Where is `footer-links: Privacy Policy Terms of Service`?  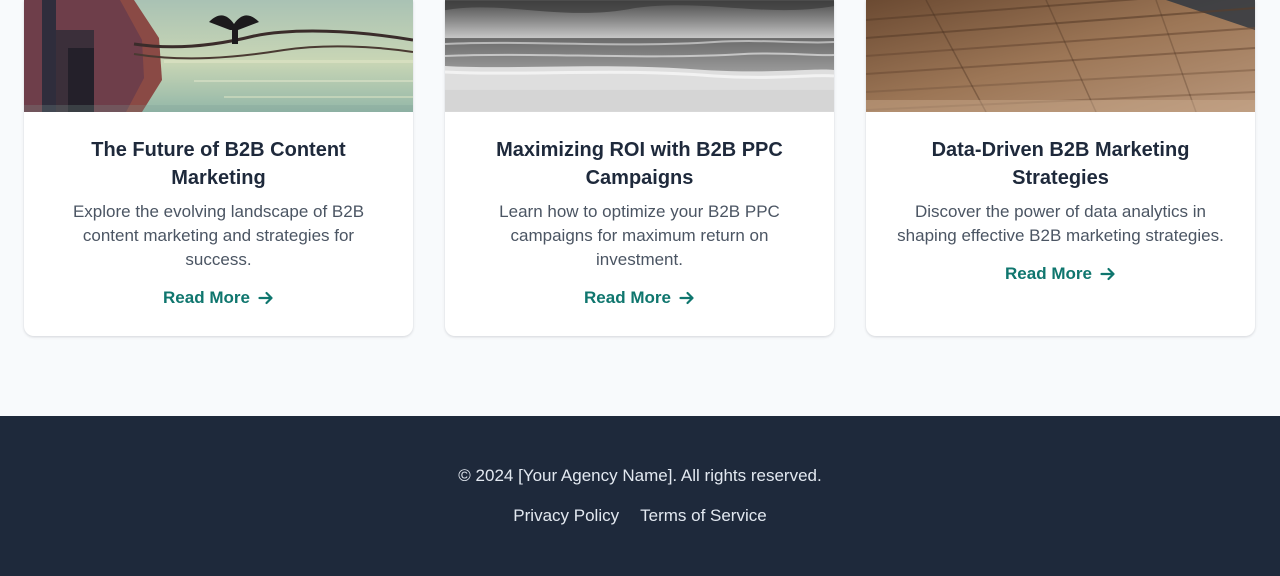 footer-links: Privacy Policy Terms of Service is located at coordinates (640, 516).